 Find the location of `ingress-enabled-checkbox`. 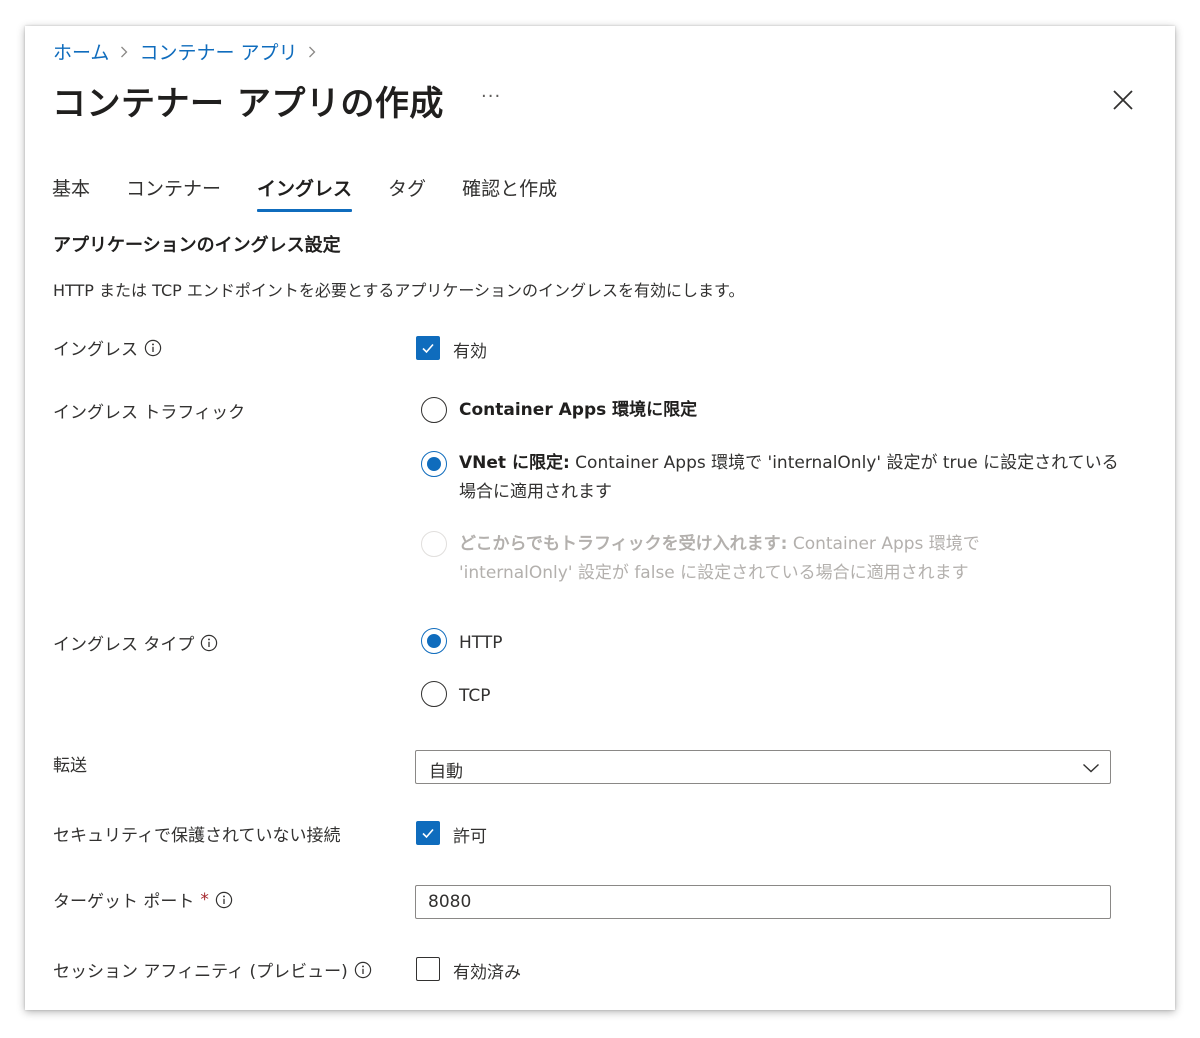

ingress-enabled-checkbox is located at coordinates (428, 348).